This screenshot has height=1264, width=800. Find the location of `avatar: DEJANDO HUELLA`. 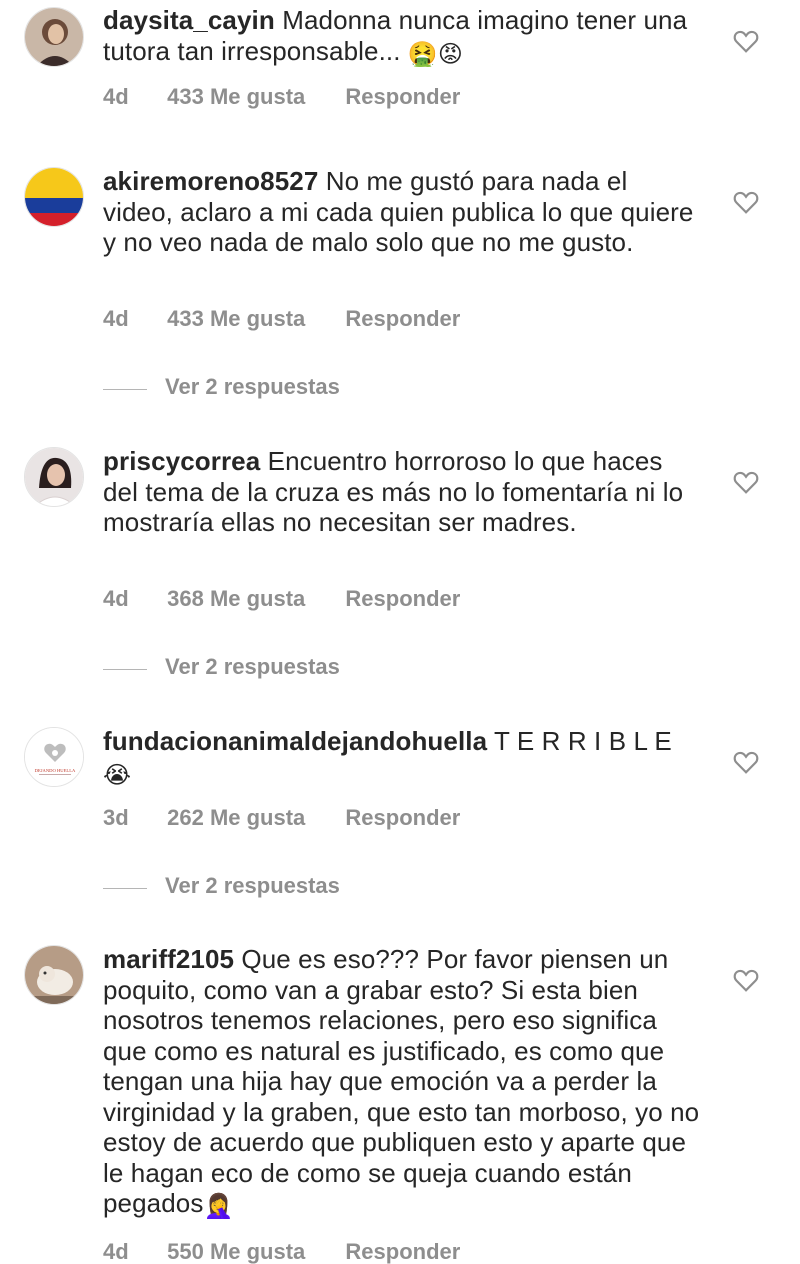

avatar: DEJANDO HUELLA is located at coordinates (54, 757).